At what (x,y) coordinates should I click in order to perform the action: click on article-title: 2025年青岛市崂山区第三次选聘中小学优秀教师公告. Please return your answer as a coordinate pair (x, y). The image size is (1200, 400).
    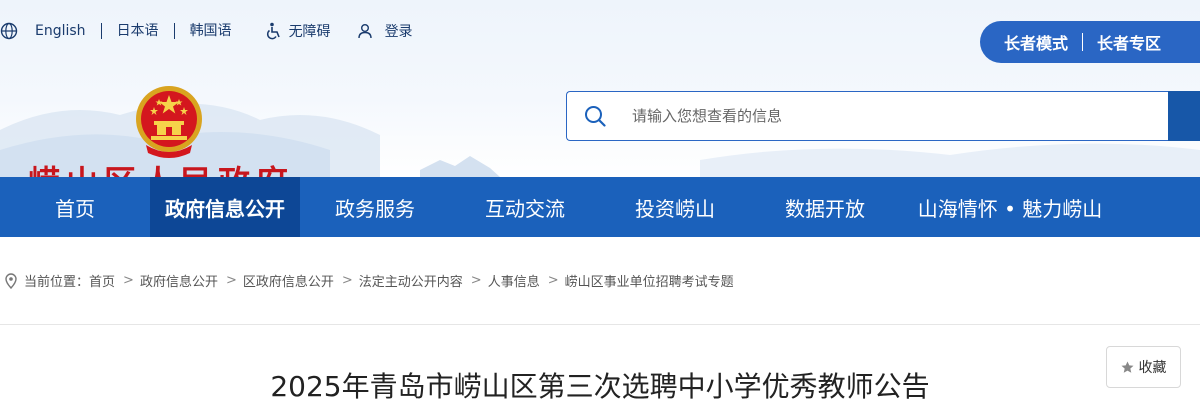
    Looking at the image, I should click on (600, 385).